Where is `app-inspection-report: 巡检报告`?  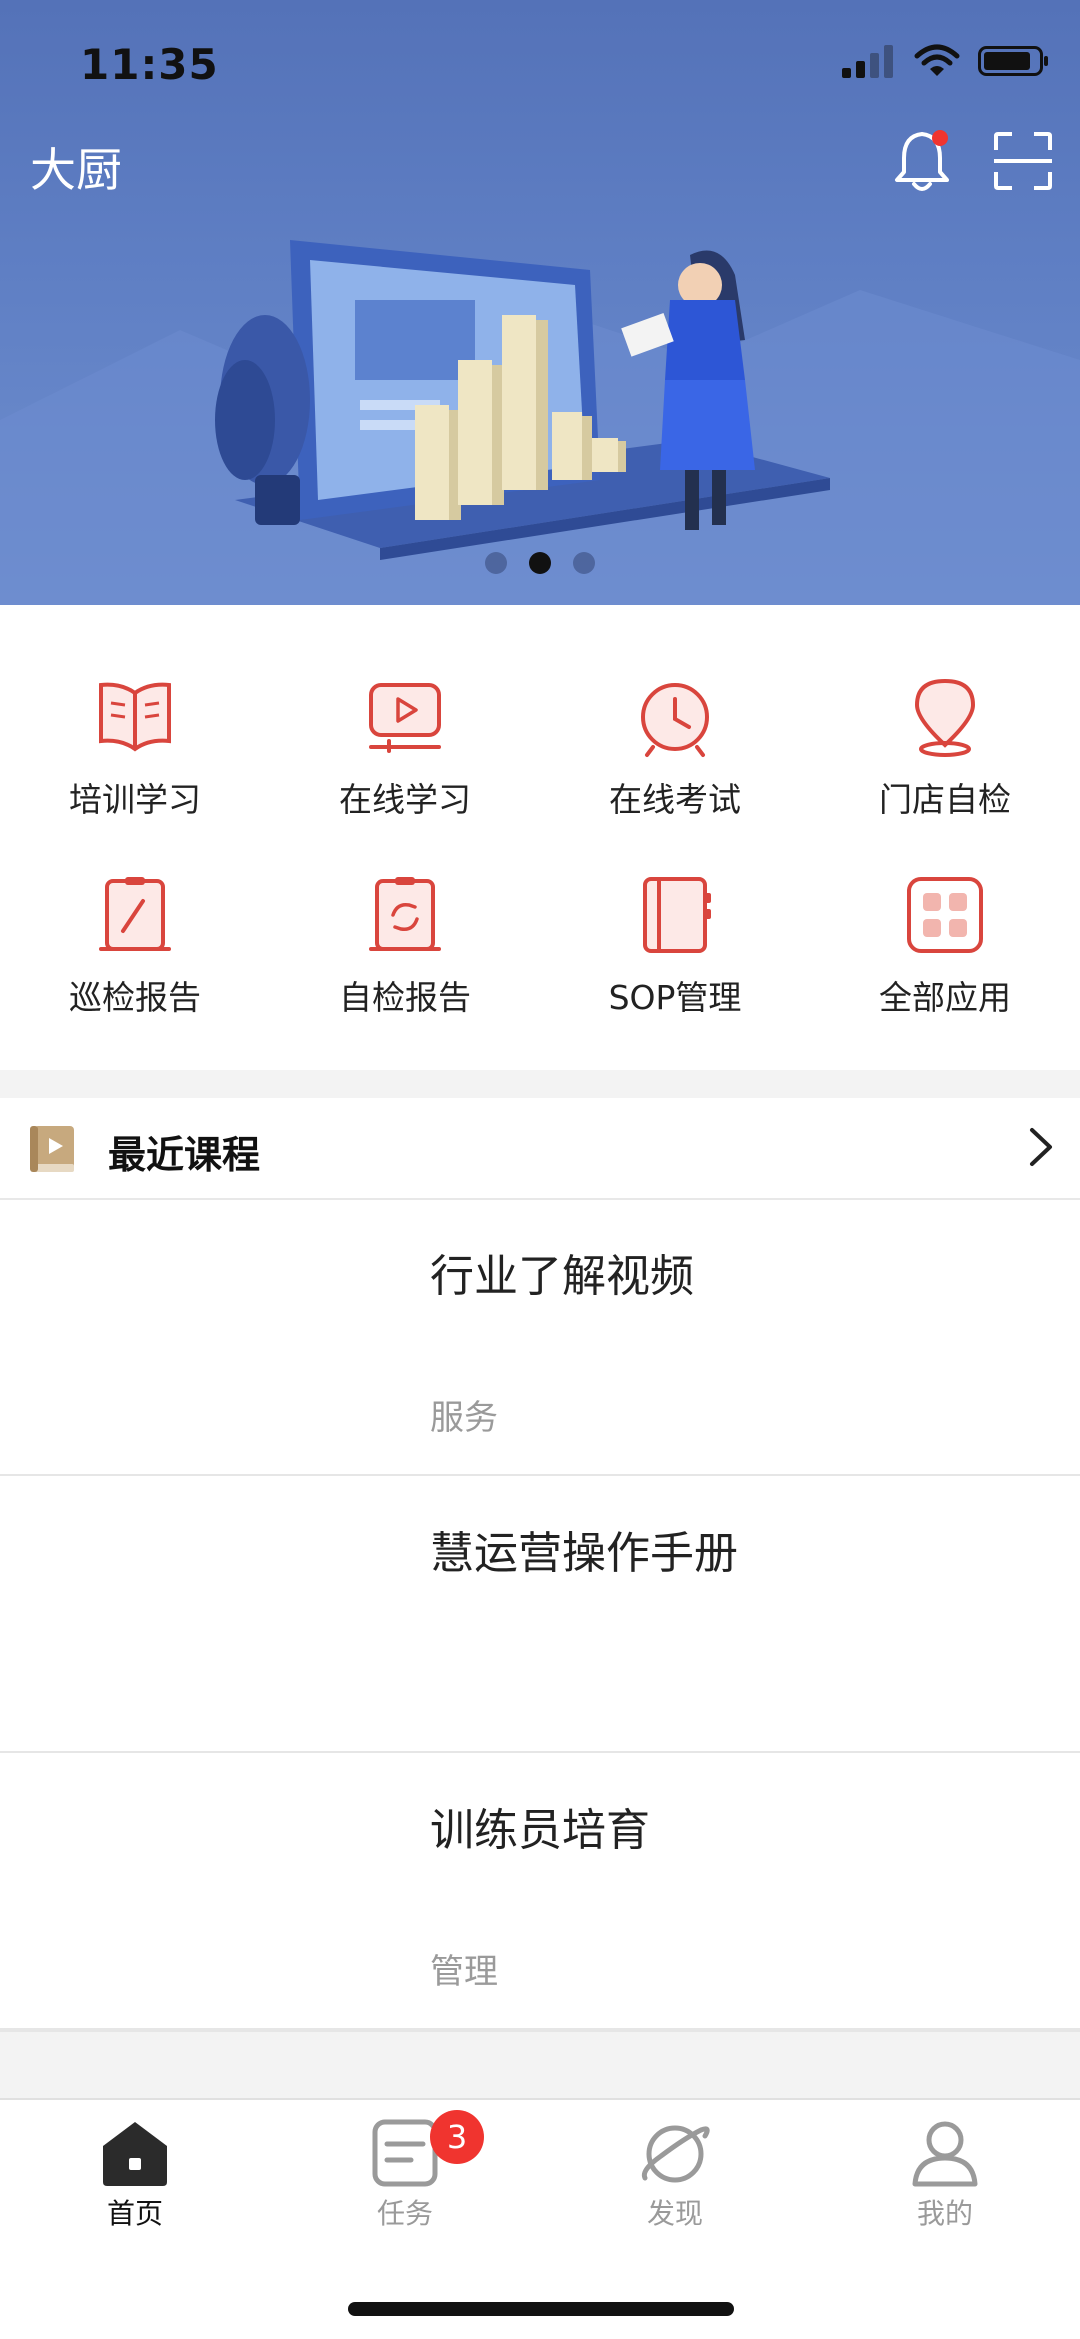 app-inspection-report: 巡检报告 is located at coordinates (135, 948).